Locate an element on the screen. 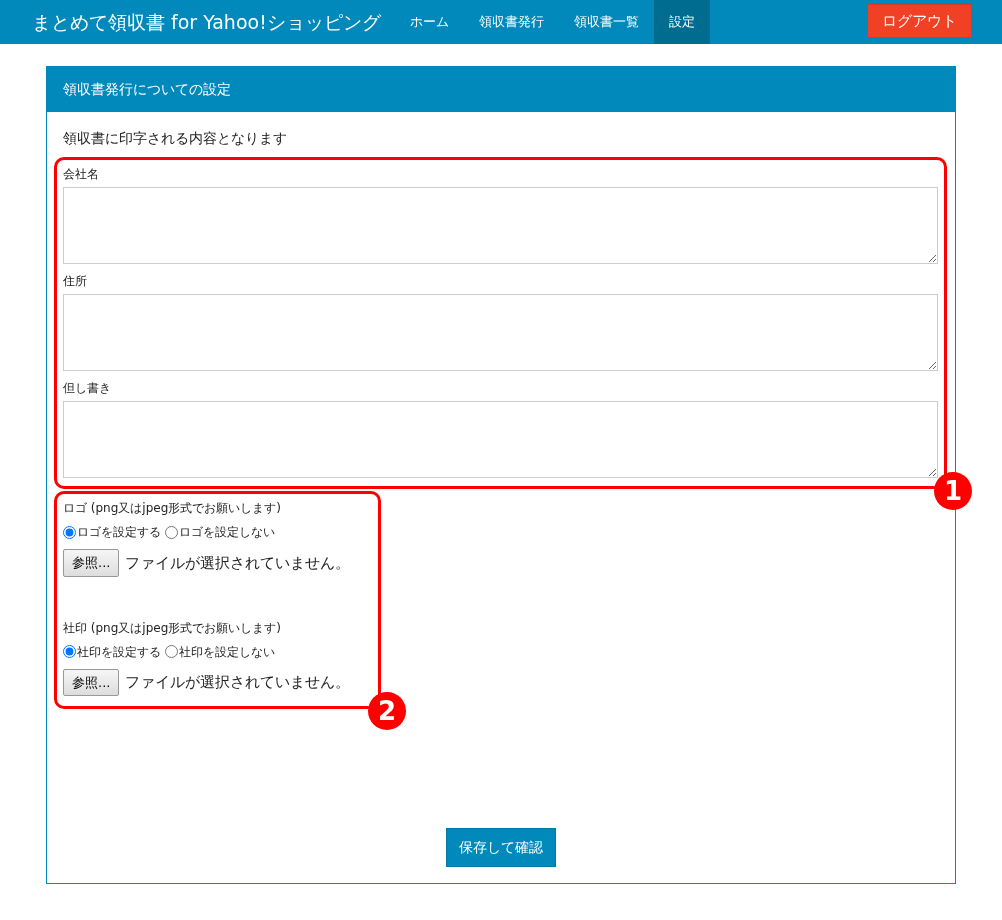  save-button: 保存して確認 is located at coordinates (501, 847).